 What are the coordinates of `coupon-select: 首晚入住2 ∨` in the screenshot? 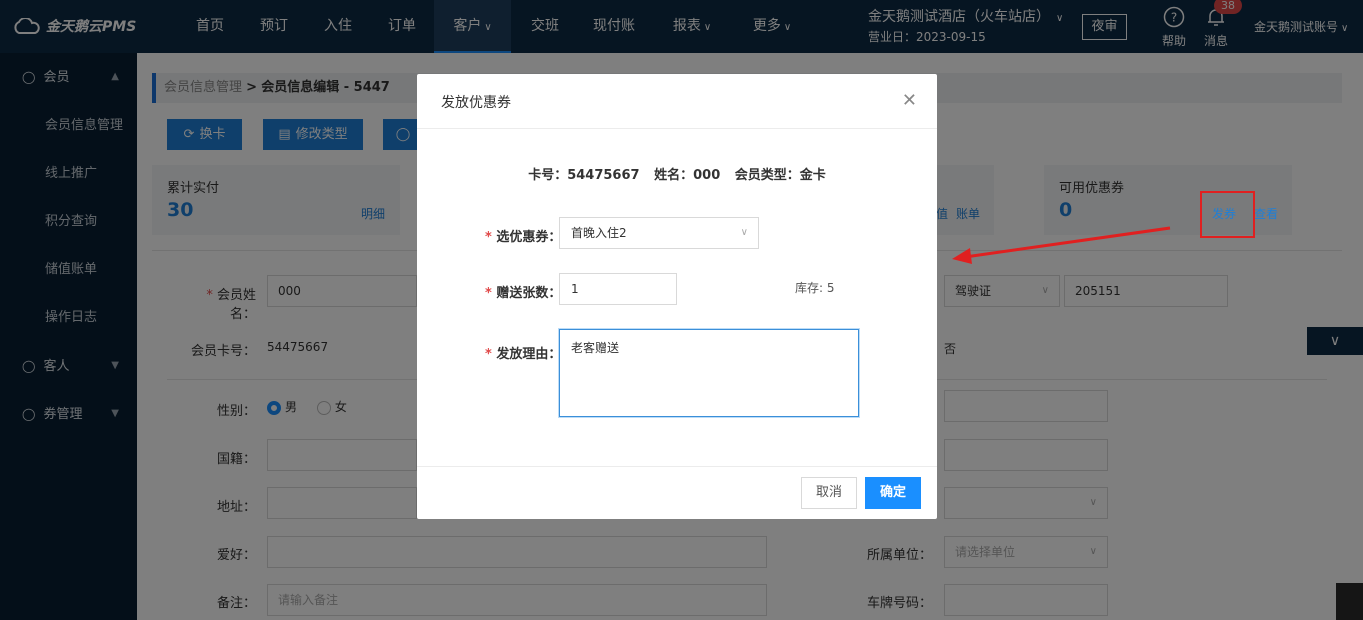 It's located at (659, 233).